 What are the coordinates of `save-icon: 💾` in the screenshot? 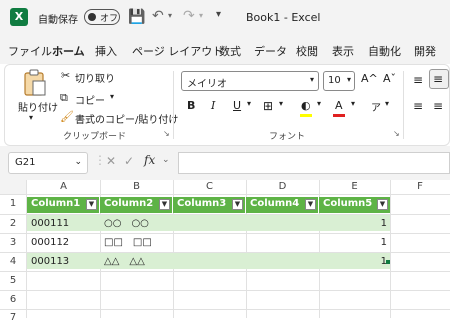 It's located at (136, 17).